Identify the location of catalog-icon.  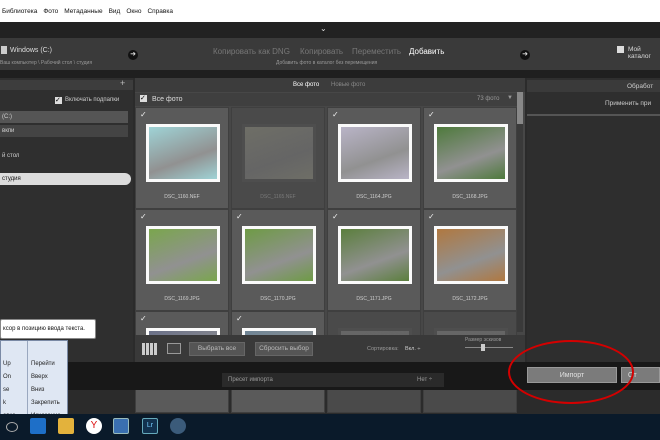
(620, 49).